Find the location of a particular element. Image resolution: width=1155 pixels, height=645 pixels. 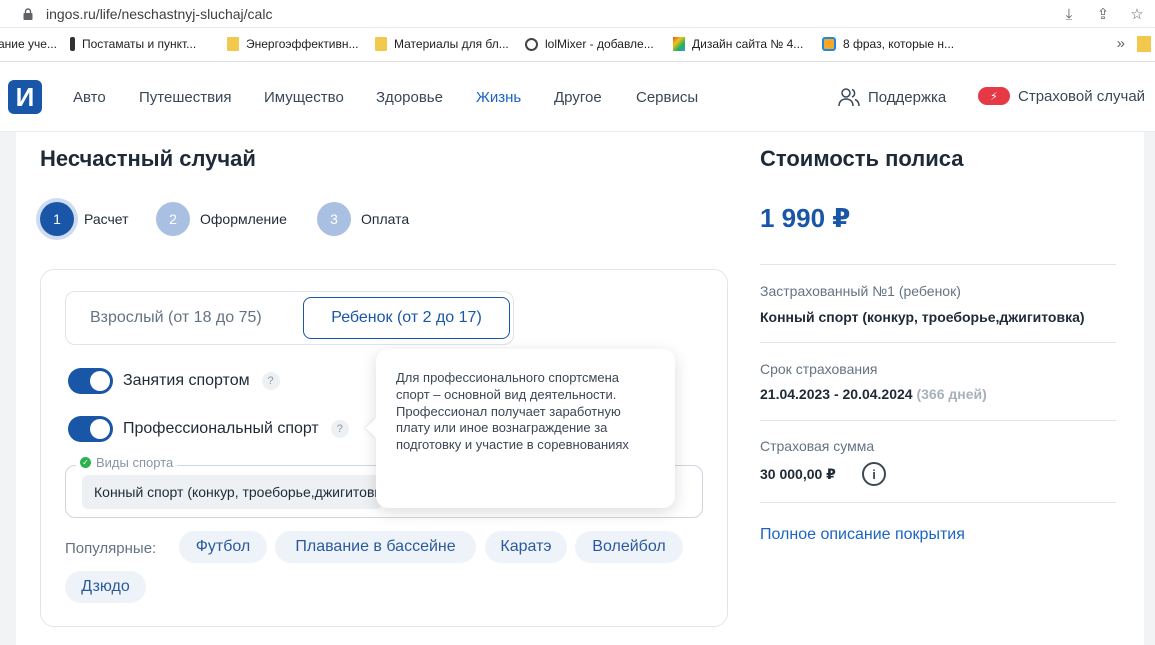

step-calc: 1 Расчет is located at coordinates (84, 219).